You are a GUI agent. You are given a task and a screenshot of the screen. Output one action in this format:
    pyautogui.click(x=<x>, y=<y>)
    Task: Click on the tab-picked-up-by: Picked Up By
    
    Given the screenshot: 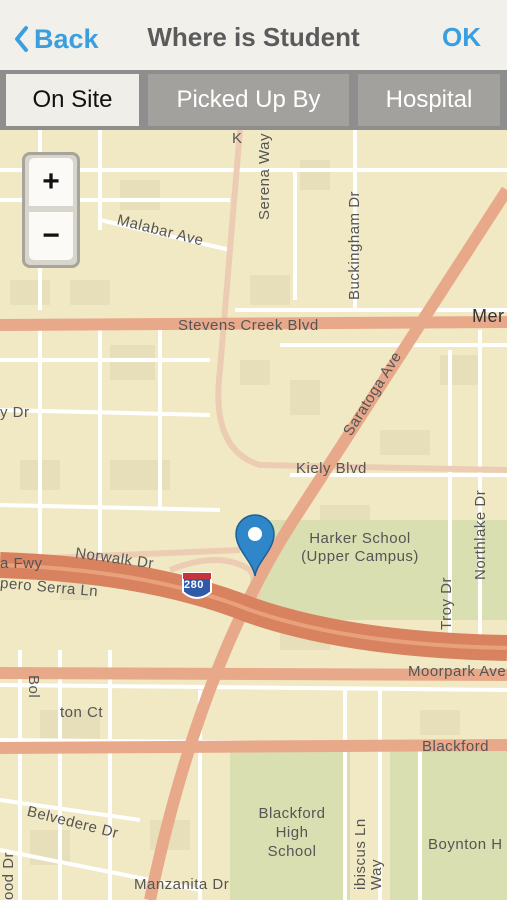 What is the action you would take?
    pyautogui.click(x=248, y=100)
    